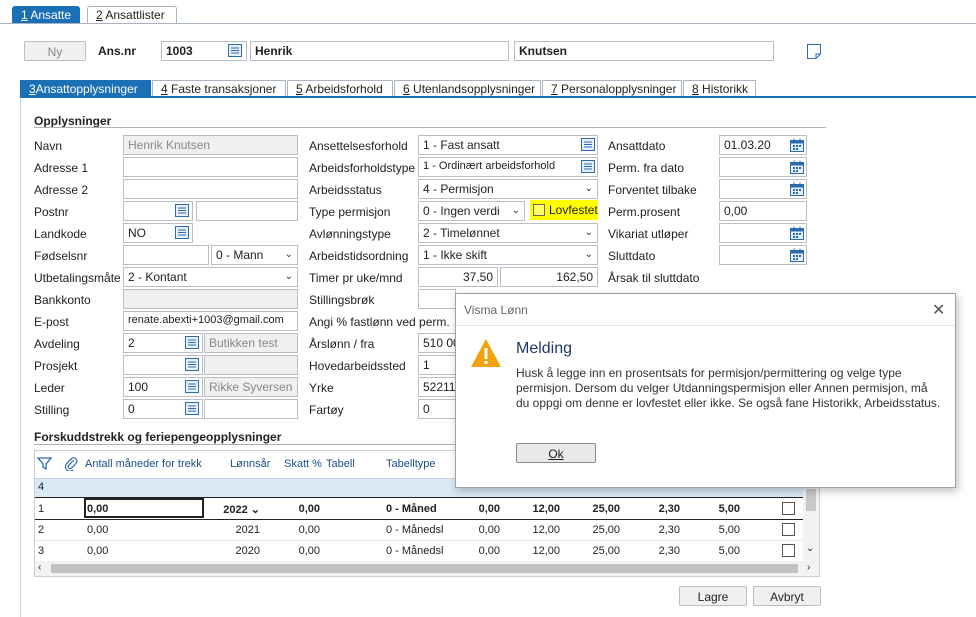 Image resolution: width=976 pixels, height=617 pixels. Describe the element at coordinates (539, 210) in the screenshot. I see `lovfestet-checkbox` at that location.